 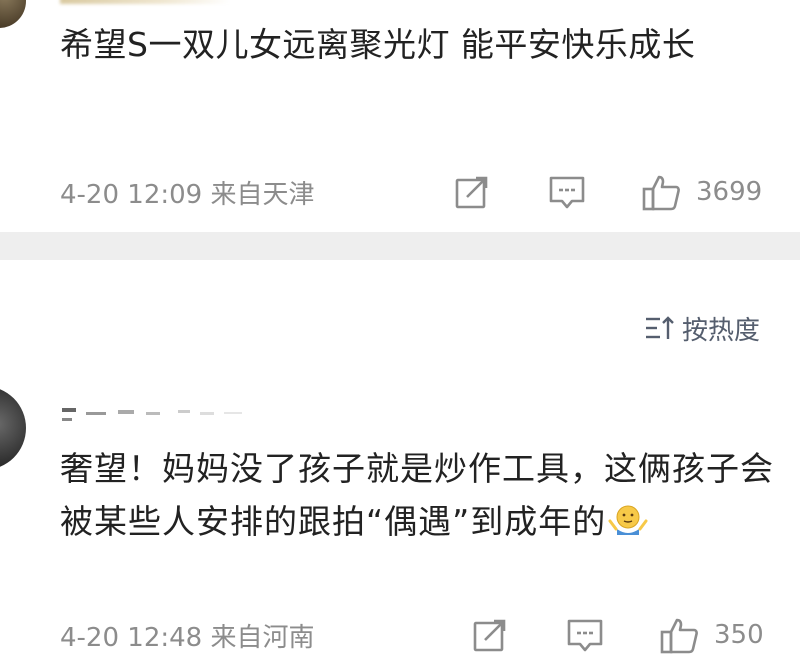 What do you see at coordinates (417, 495) in the screenshot?
I see `comment-text: 奢望！妈妈没了孩子就是炒作工具，这俩孩子会被某些人安排的跟拍“偶遇”到成年的` at bounding box center [417, 495].